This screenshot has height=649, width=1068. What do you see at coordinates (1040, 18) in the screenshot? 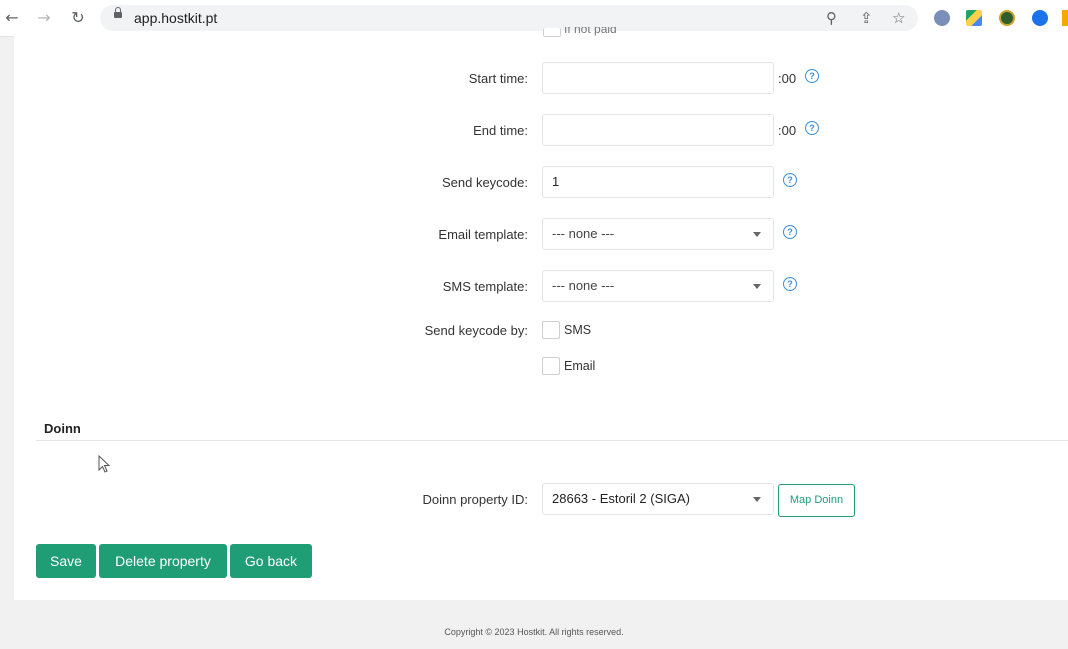
I see `extension-blue-icon` at bounding box center [1040, 18].